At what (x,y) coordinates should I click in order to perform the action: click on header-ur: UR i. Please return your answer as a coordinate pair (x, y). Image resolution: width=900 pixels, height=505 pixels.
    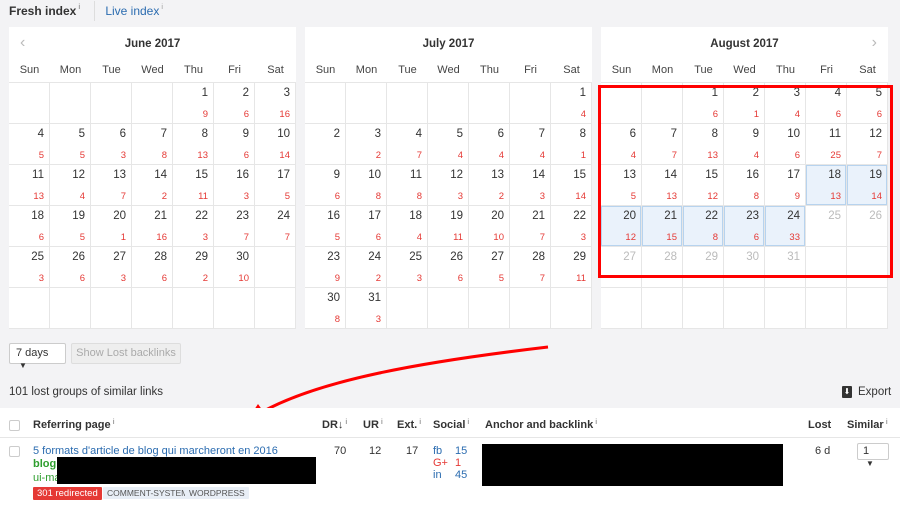
    Looking at the image, I should click on (373, 425).